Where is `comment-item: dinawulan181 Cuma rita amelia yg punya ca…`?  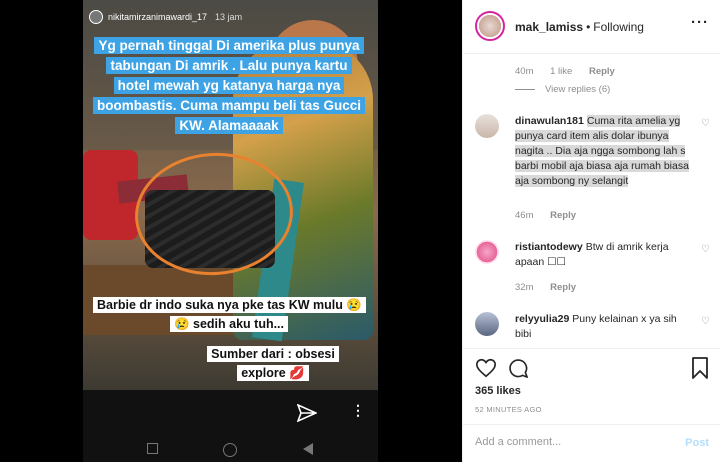 comment-item: dinawulan181 Cuma rita amelia yg punya ca… is located at coordinates (593, 169).